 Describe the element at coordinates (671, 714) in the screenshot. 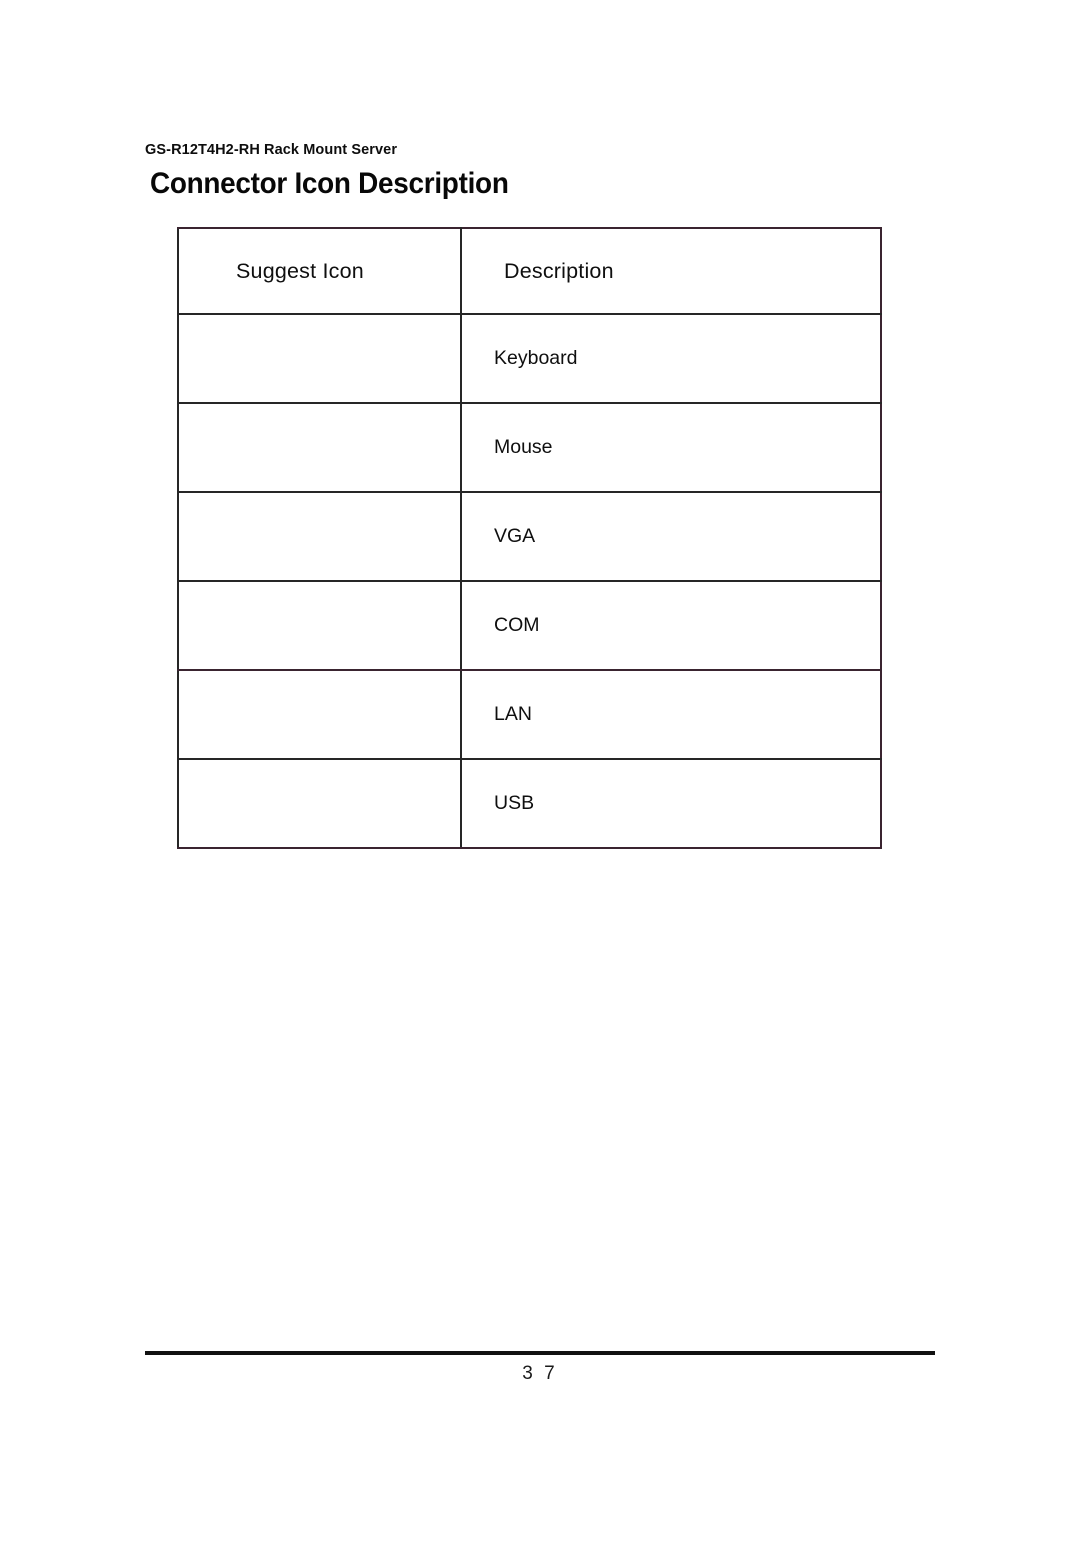

I see `cell-description-lan: LAN` at that location.